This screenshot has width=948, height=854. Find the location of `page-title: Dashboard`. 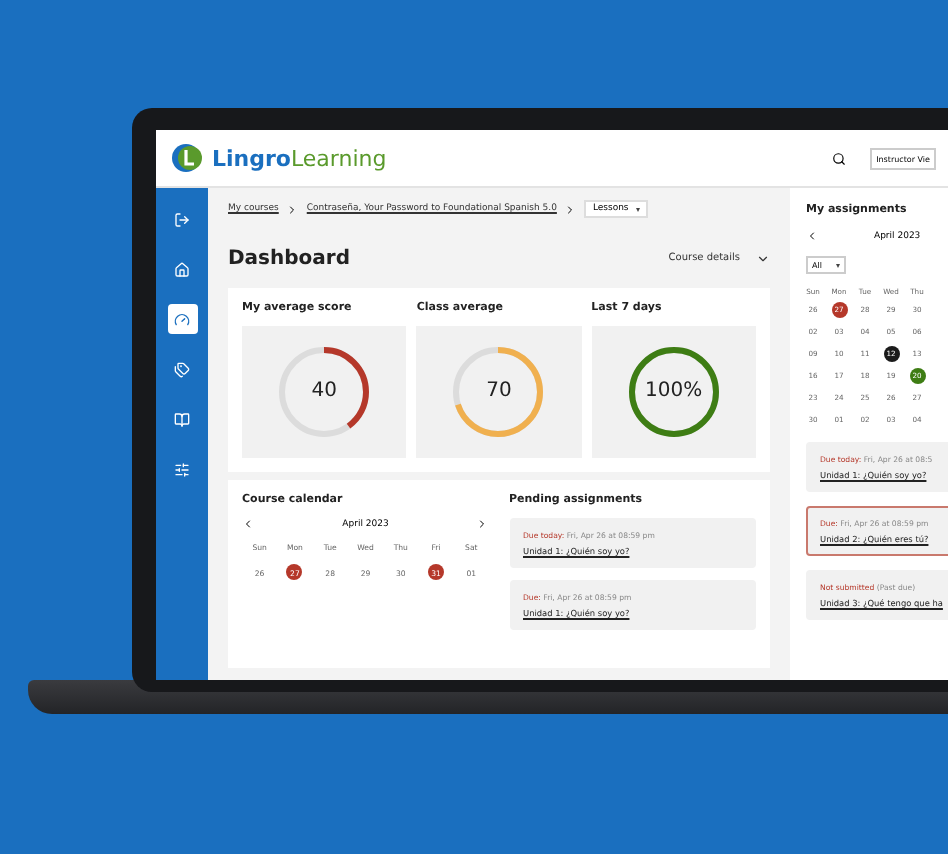

page-title: Dashboard is located at coordinates (289, 258).